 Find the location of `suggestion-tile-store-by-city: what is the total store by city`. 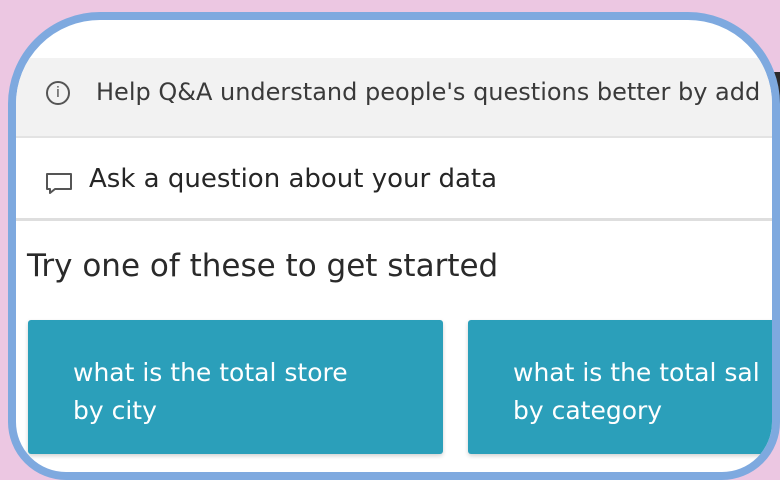

suggestion-tile-store-by-city: what is the total store by city is located at coordinates (235, 387).